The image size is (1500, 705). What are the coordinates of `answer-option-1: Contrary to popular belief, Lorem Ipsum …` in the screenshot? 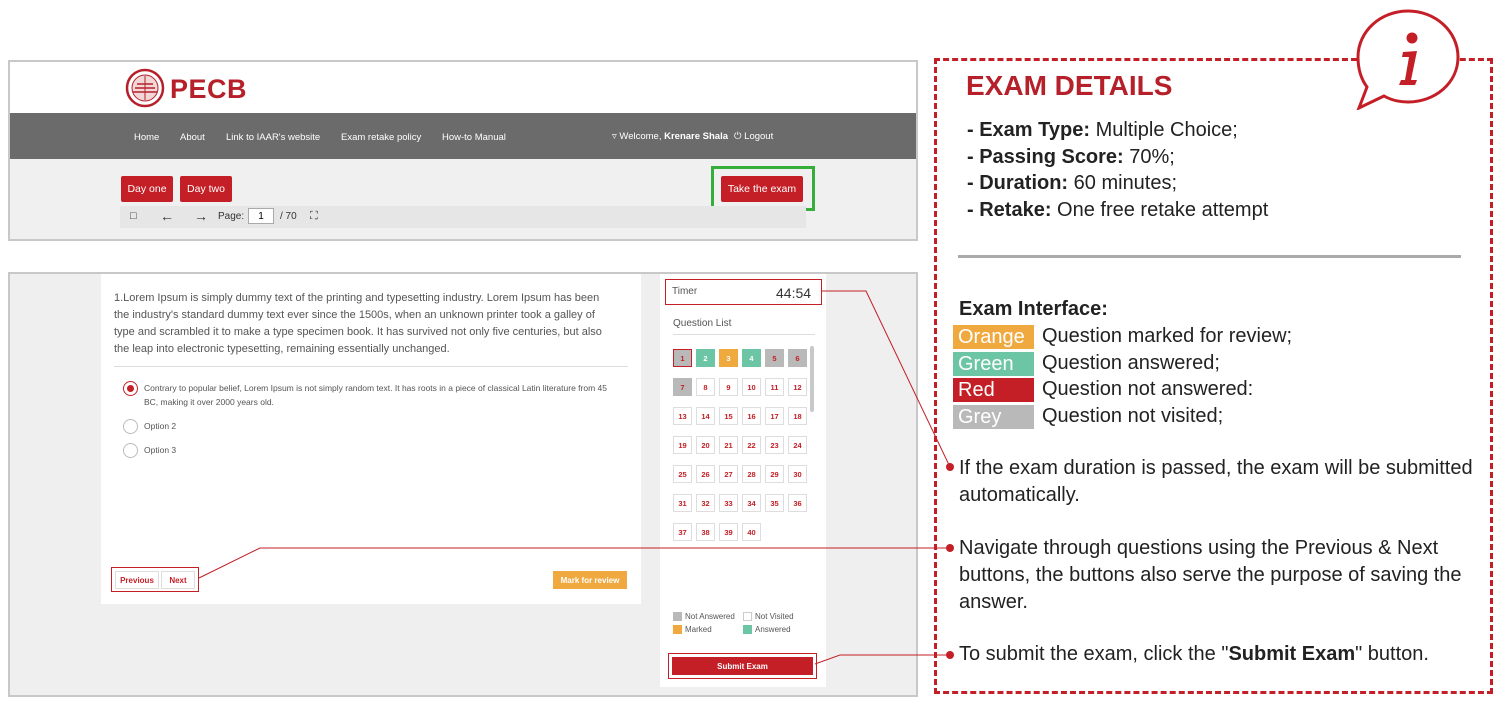 It's located at (368, 395).